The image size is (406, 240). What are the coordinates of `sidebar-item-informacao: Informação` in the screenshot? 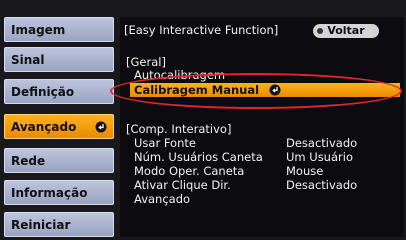 It's located at (59, 192).